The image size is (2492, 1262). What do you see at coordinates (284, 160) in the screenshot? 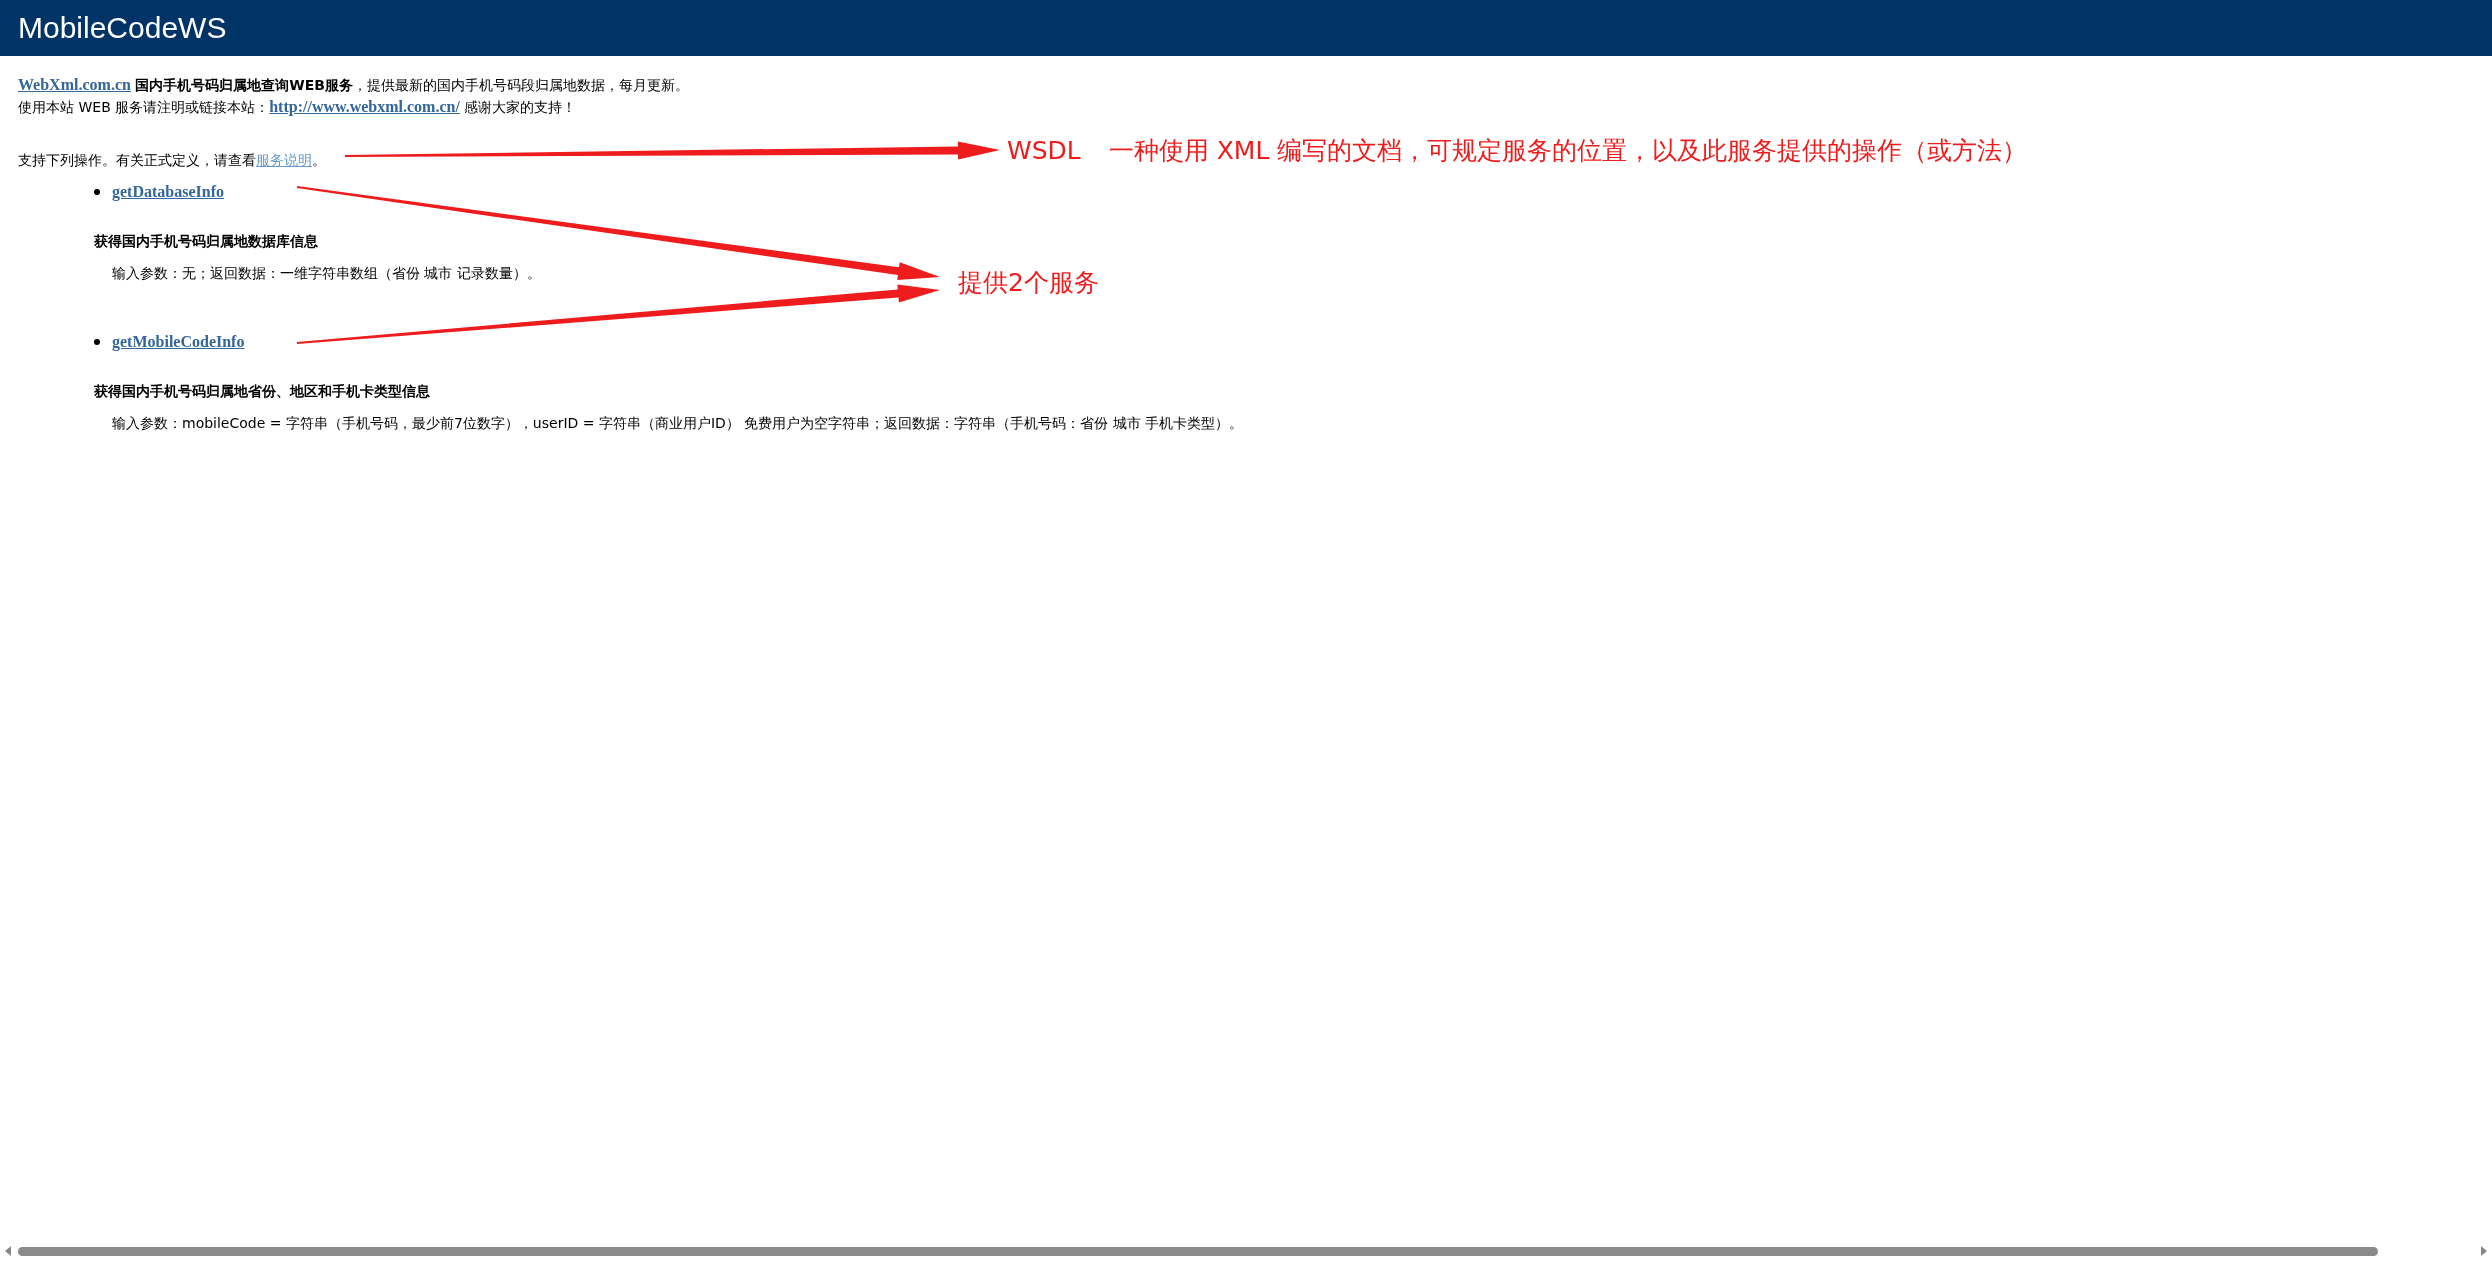
I see `service-description-link: 服务说明` at bounding box center [284, 160].